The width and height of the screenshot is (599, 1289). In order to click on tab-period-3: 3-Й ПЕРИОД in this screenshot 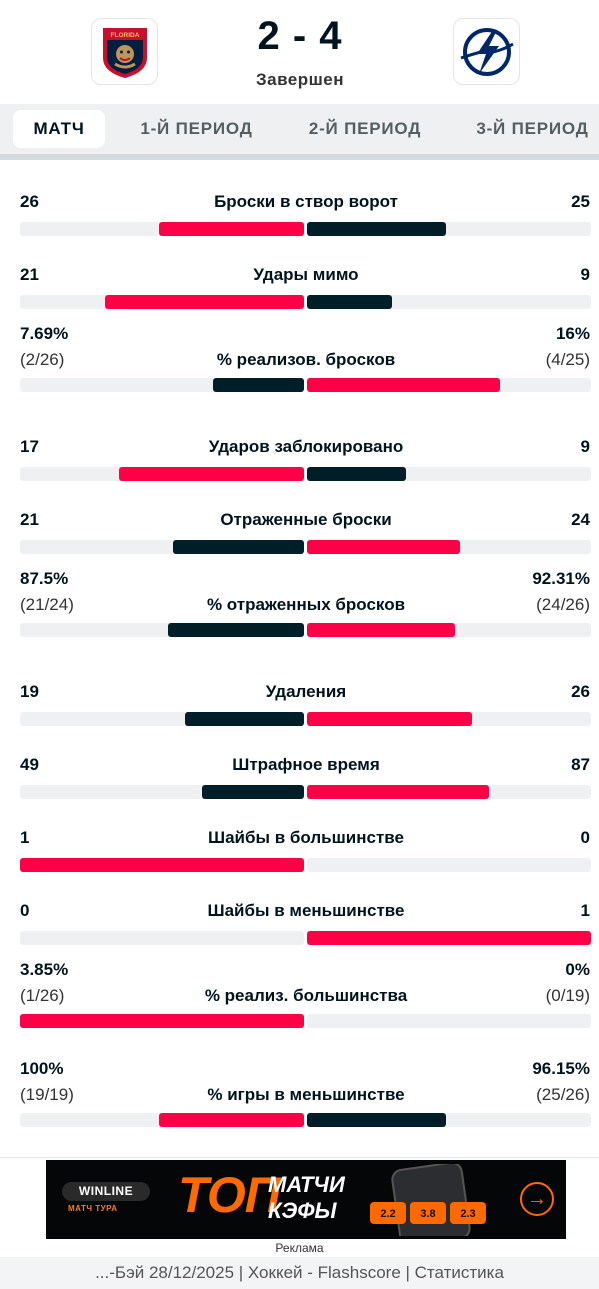, I will do `click(532, 129)`.